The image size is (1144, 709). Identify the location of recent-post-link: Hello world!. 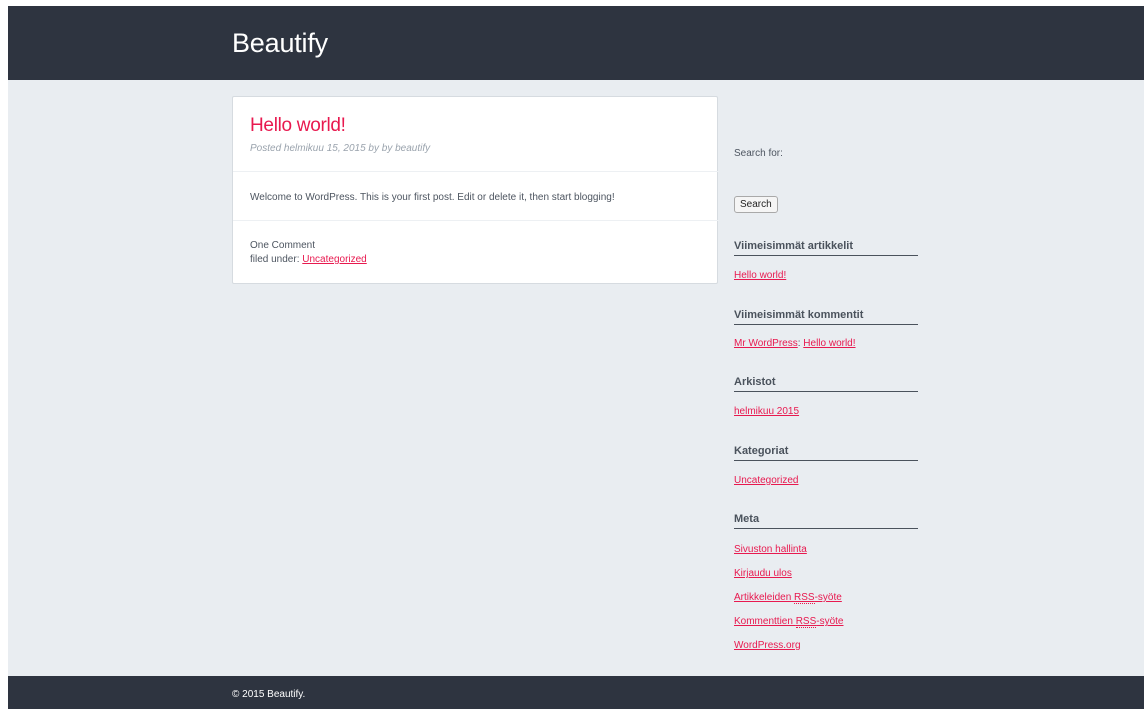
(760, 275).